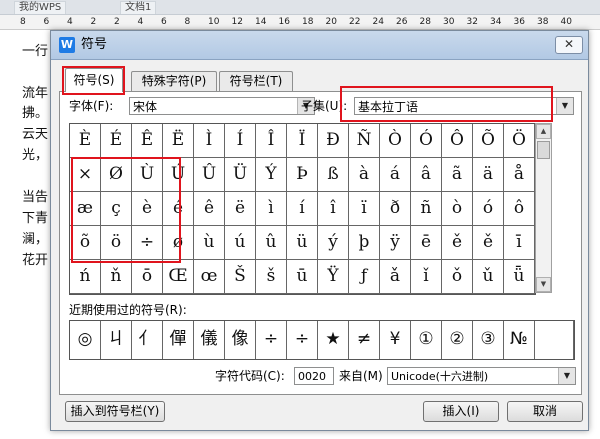 The width and height of the screenshot is (600, 439). What do you see at coordinates (488, 209) in the screenshot?
I see `symbol-cell: ó` at bounding box center [488, 209].